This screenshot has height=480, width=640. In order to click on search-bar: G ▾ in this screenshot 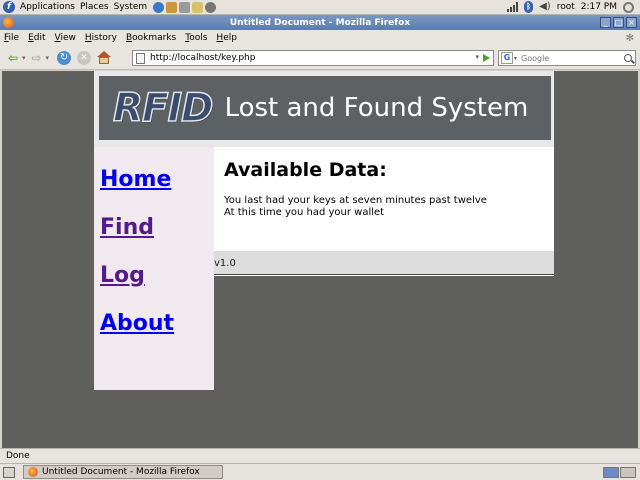, I will do `click(567, 58)`.